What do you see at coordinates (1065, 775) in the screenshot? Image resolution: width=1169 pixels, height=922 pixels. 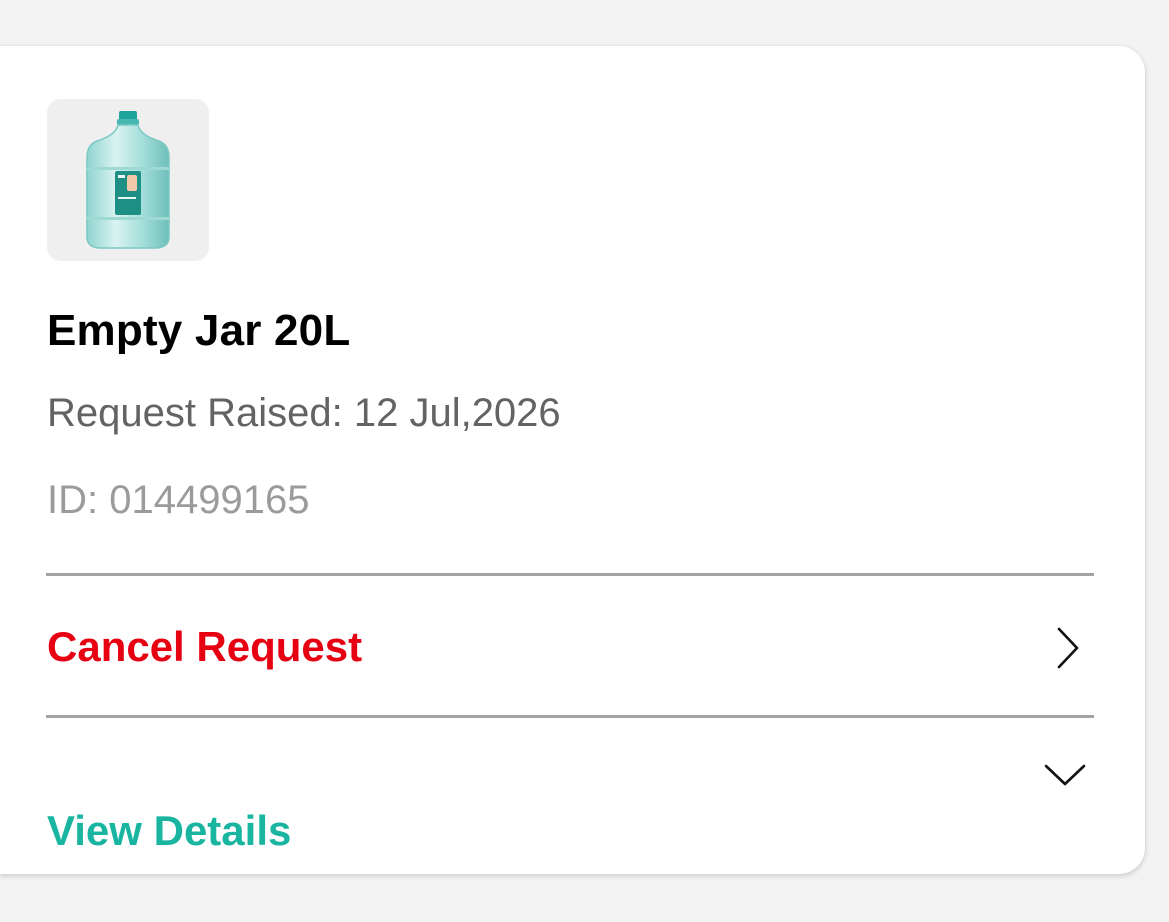 I see `chevron-down-icon` at bounding box center [1065, 775].